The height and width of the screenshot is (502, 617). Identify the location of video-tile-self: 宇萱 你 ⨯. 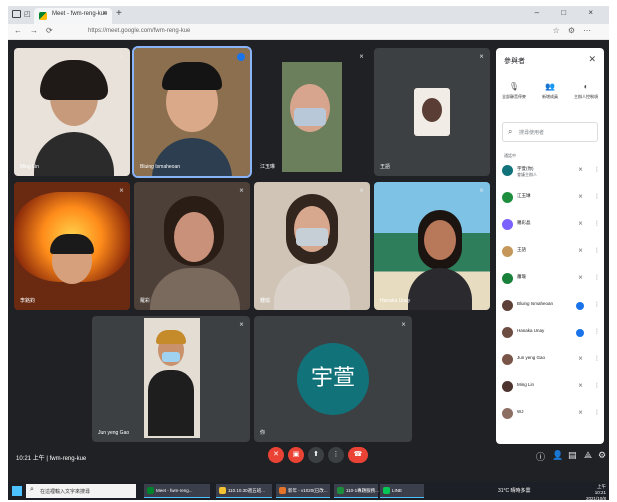
(333, 379).